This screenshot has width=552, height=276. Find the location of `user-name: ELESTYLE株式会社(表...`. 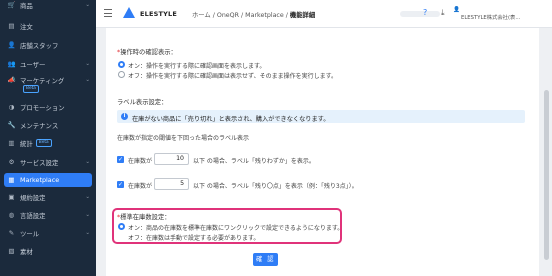

user-name: ELESTYLE株式会社(表... is located at coordinates (491, 18).